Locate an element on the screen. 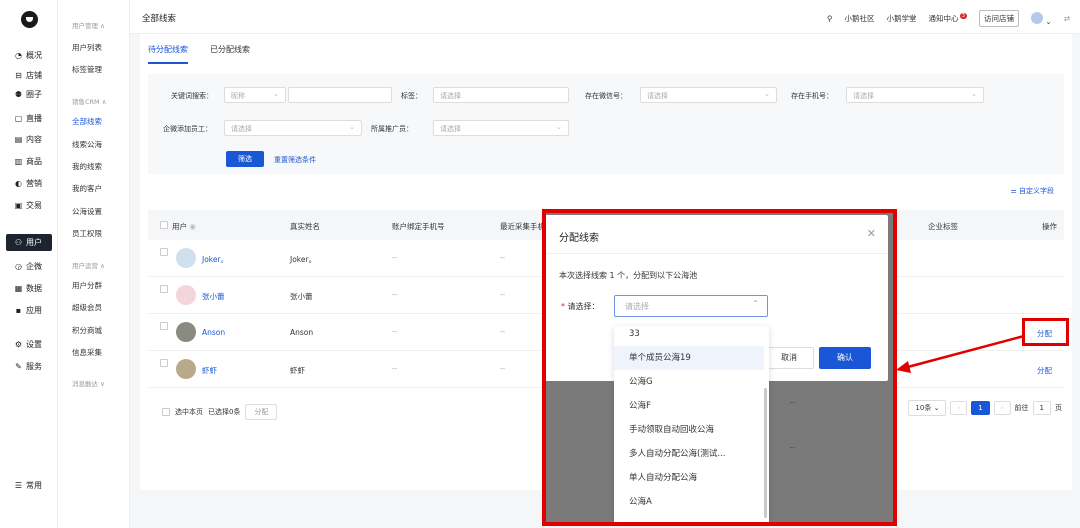 This screenshot has width=1080, height=528. nav-item-goods: ▥ 商品 is located at coordinates (29, 161).